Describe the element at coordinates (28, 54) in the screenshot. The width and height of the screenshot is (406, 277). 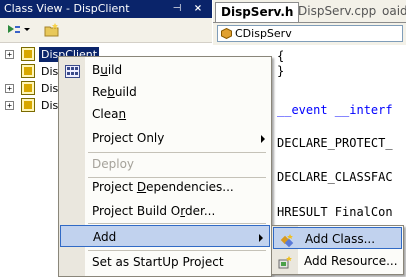
I see `project-icon` at that location.